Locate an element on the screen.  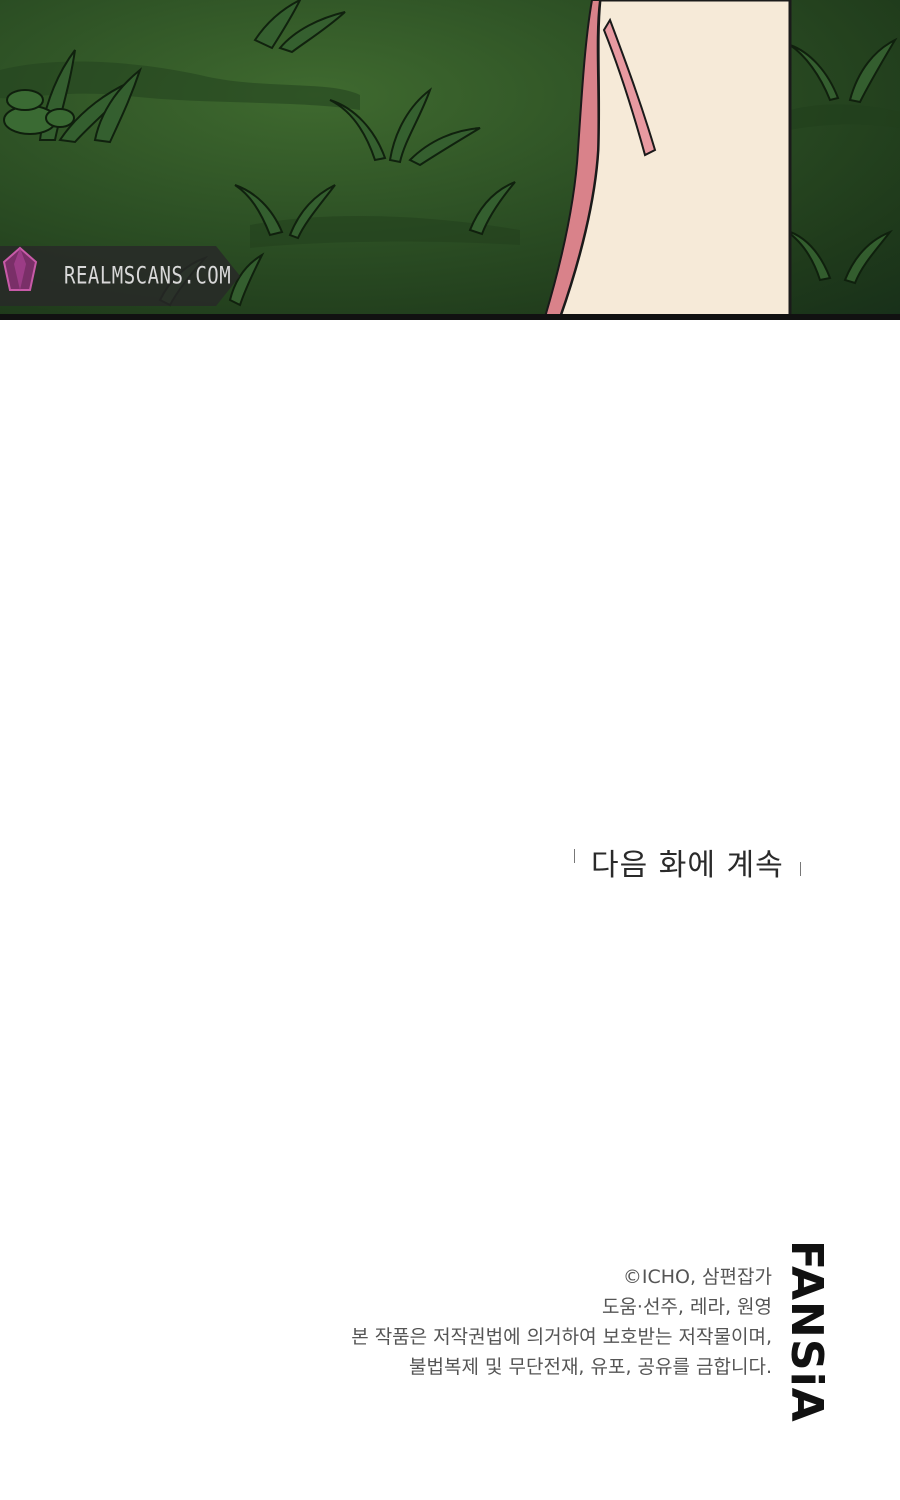
brand-name: FANSiA is located at coordinates (806, 1331).